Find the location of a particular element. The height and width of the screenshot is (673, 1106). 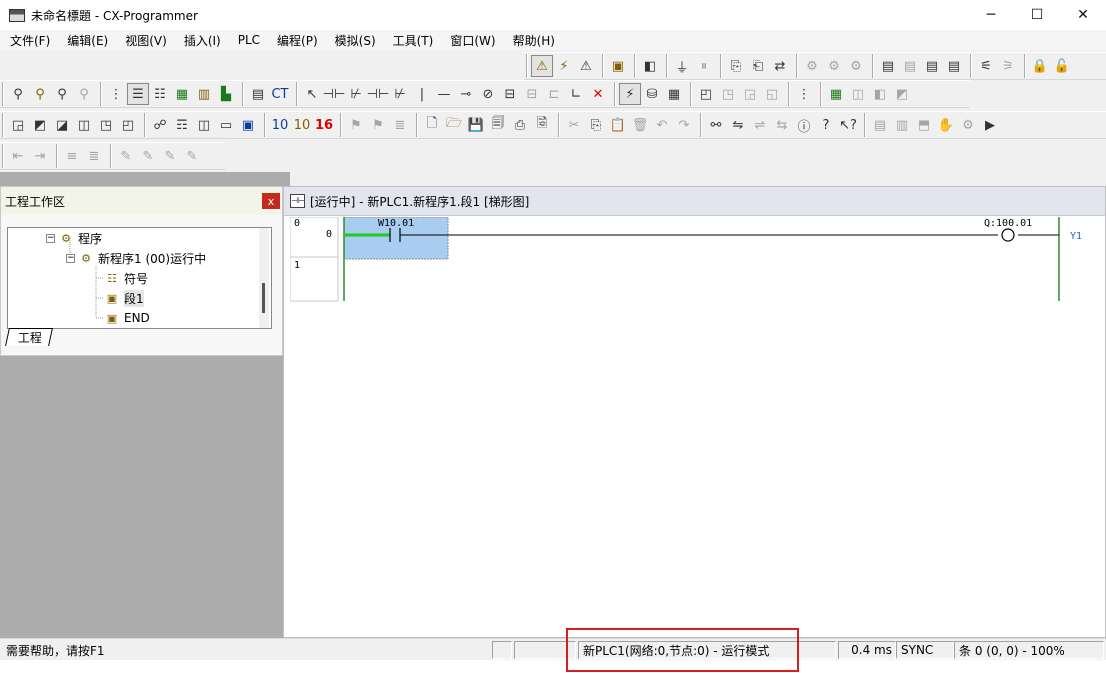

copy-icon: ⎘ is located at coordinates (596, 125).